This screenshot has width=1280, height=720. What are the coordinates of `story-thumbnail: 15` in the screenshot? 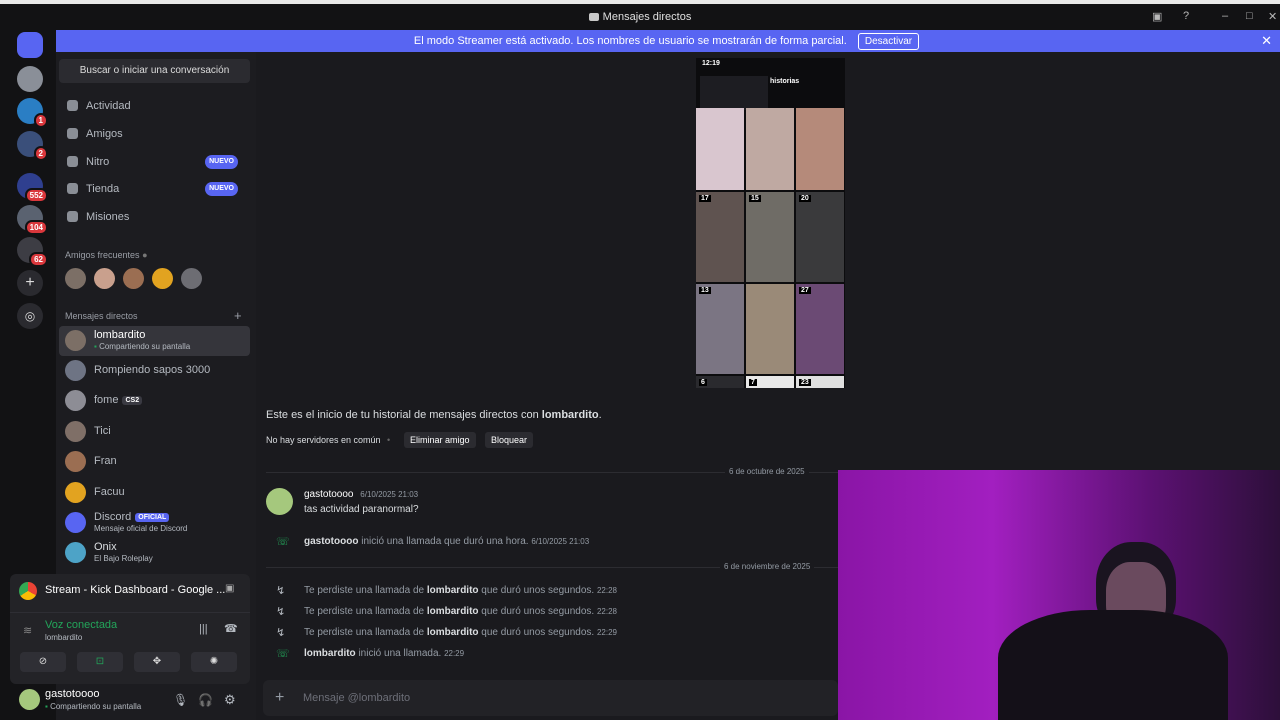 It's located at (770, 237).